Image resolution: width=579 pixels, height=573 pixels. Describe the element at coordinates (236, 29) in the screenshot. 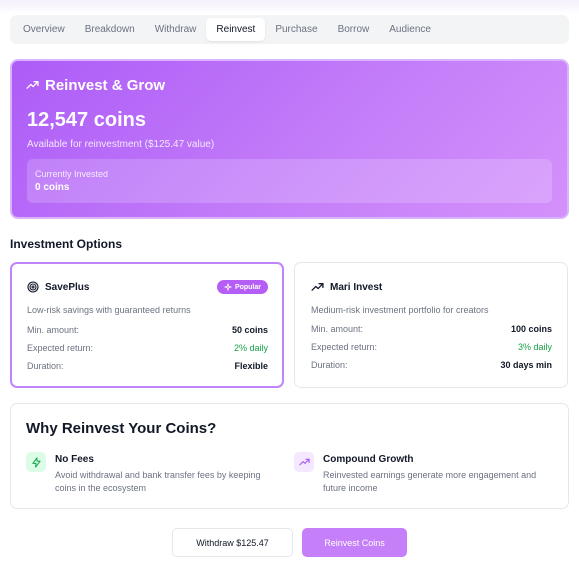

I see `tab-reinvest: Reinvest` at that location.